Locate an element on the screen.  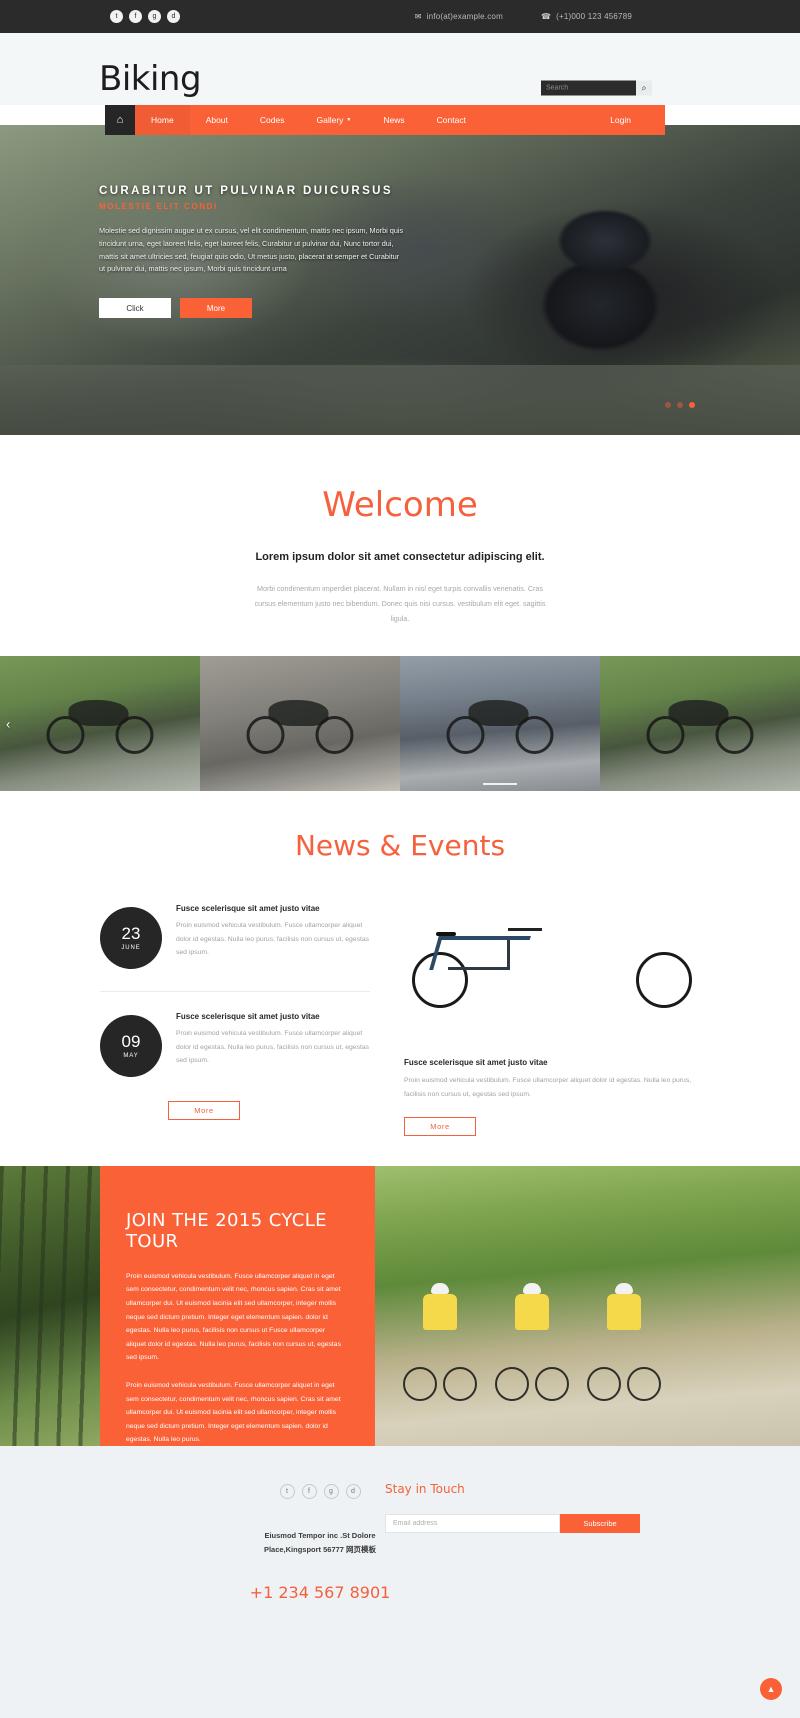
newsletter-section: Stay in Touch Subscribe is located at coordinates (517, 1507).